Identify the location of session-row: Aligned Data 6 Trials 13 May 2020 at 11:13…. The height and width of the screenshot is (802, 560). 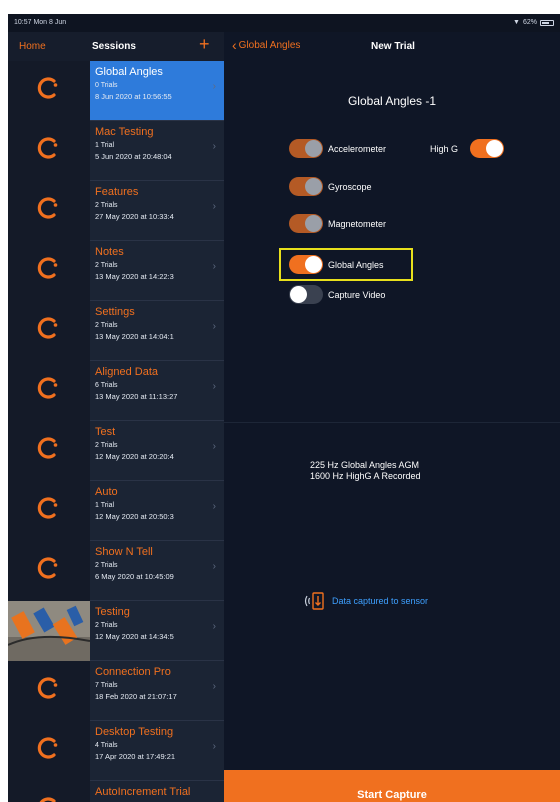
(116, 391).